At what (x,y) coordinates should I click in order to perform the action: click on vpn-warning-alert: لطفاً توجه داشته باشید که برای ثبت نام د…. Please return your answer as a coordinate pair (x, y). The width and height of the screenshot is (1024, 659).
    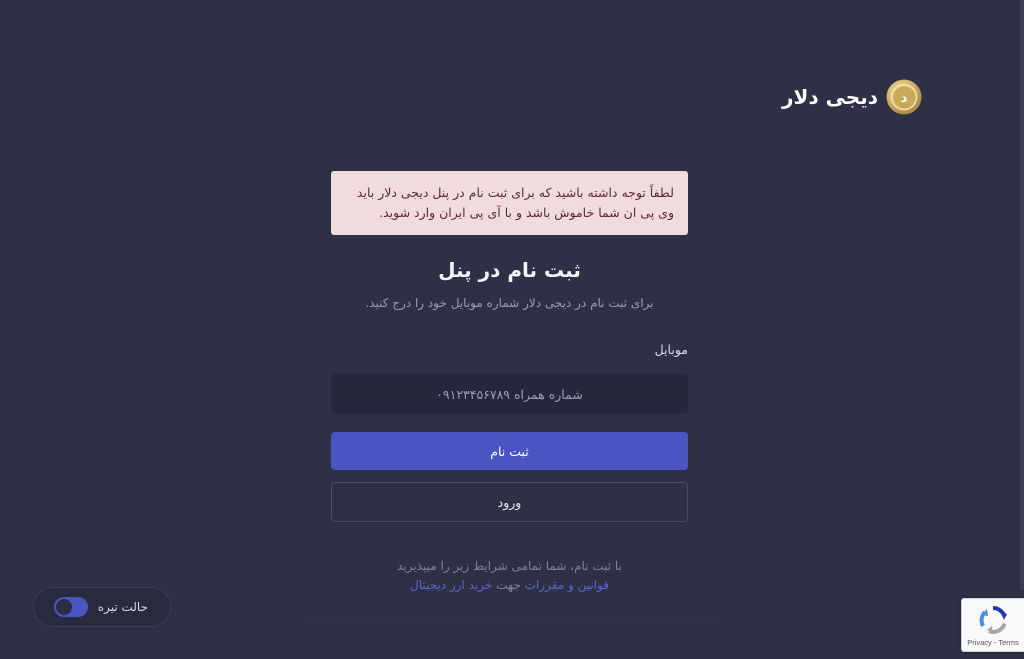
    Looking at the image, I should click on (509, 203).